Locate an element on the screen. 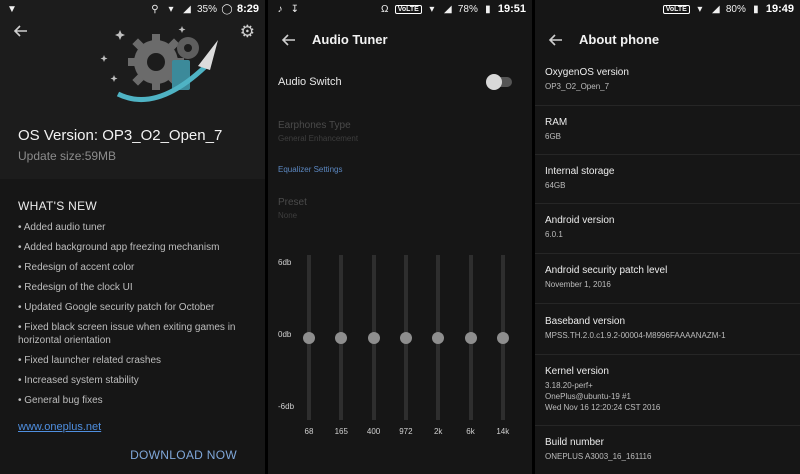 The image size is (800, 474). whats-new-title: WHAT'S NEW is located at coordinates (58, 206).